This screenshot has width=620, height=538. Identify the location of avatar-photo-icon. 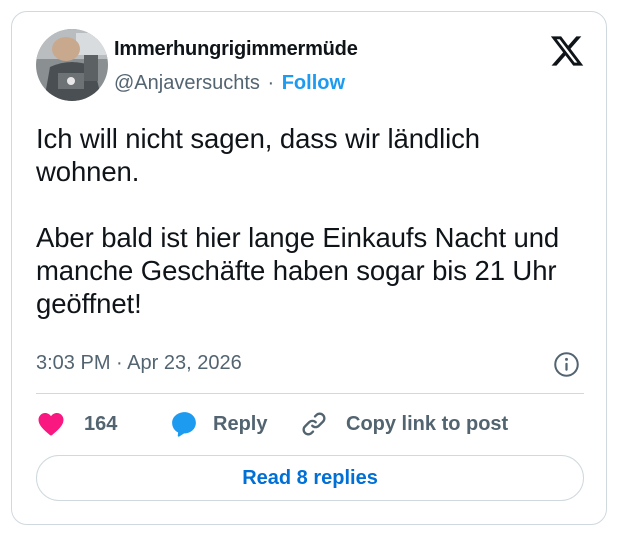
(72, 65).